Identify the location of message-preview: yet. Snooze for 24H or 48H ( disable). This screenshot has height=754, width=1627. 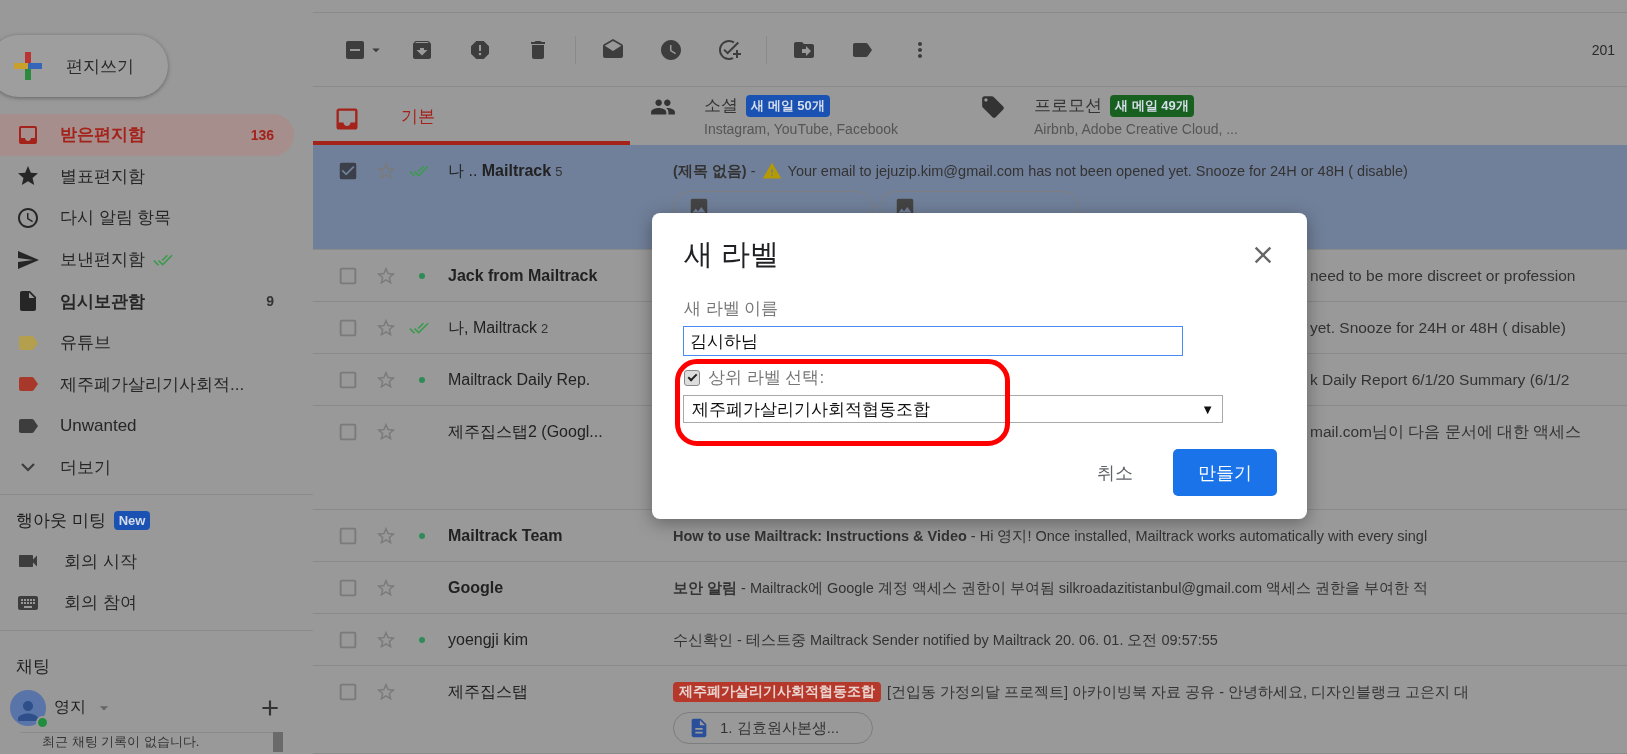
(1438, 328).